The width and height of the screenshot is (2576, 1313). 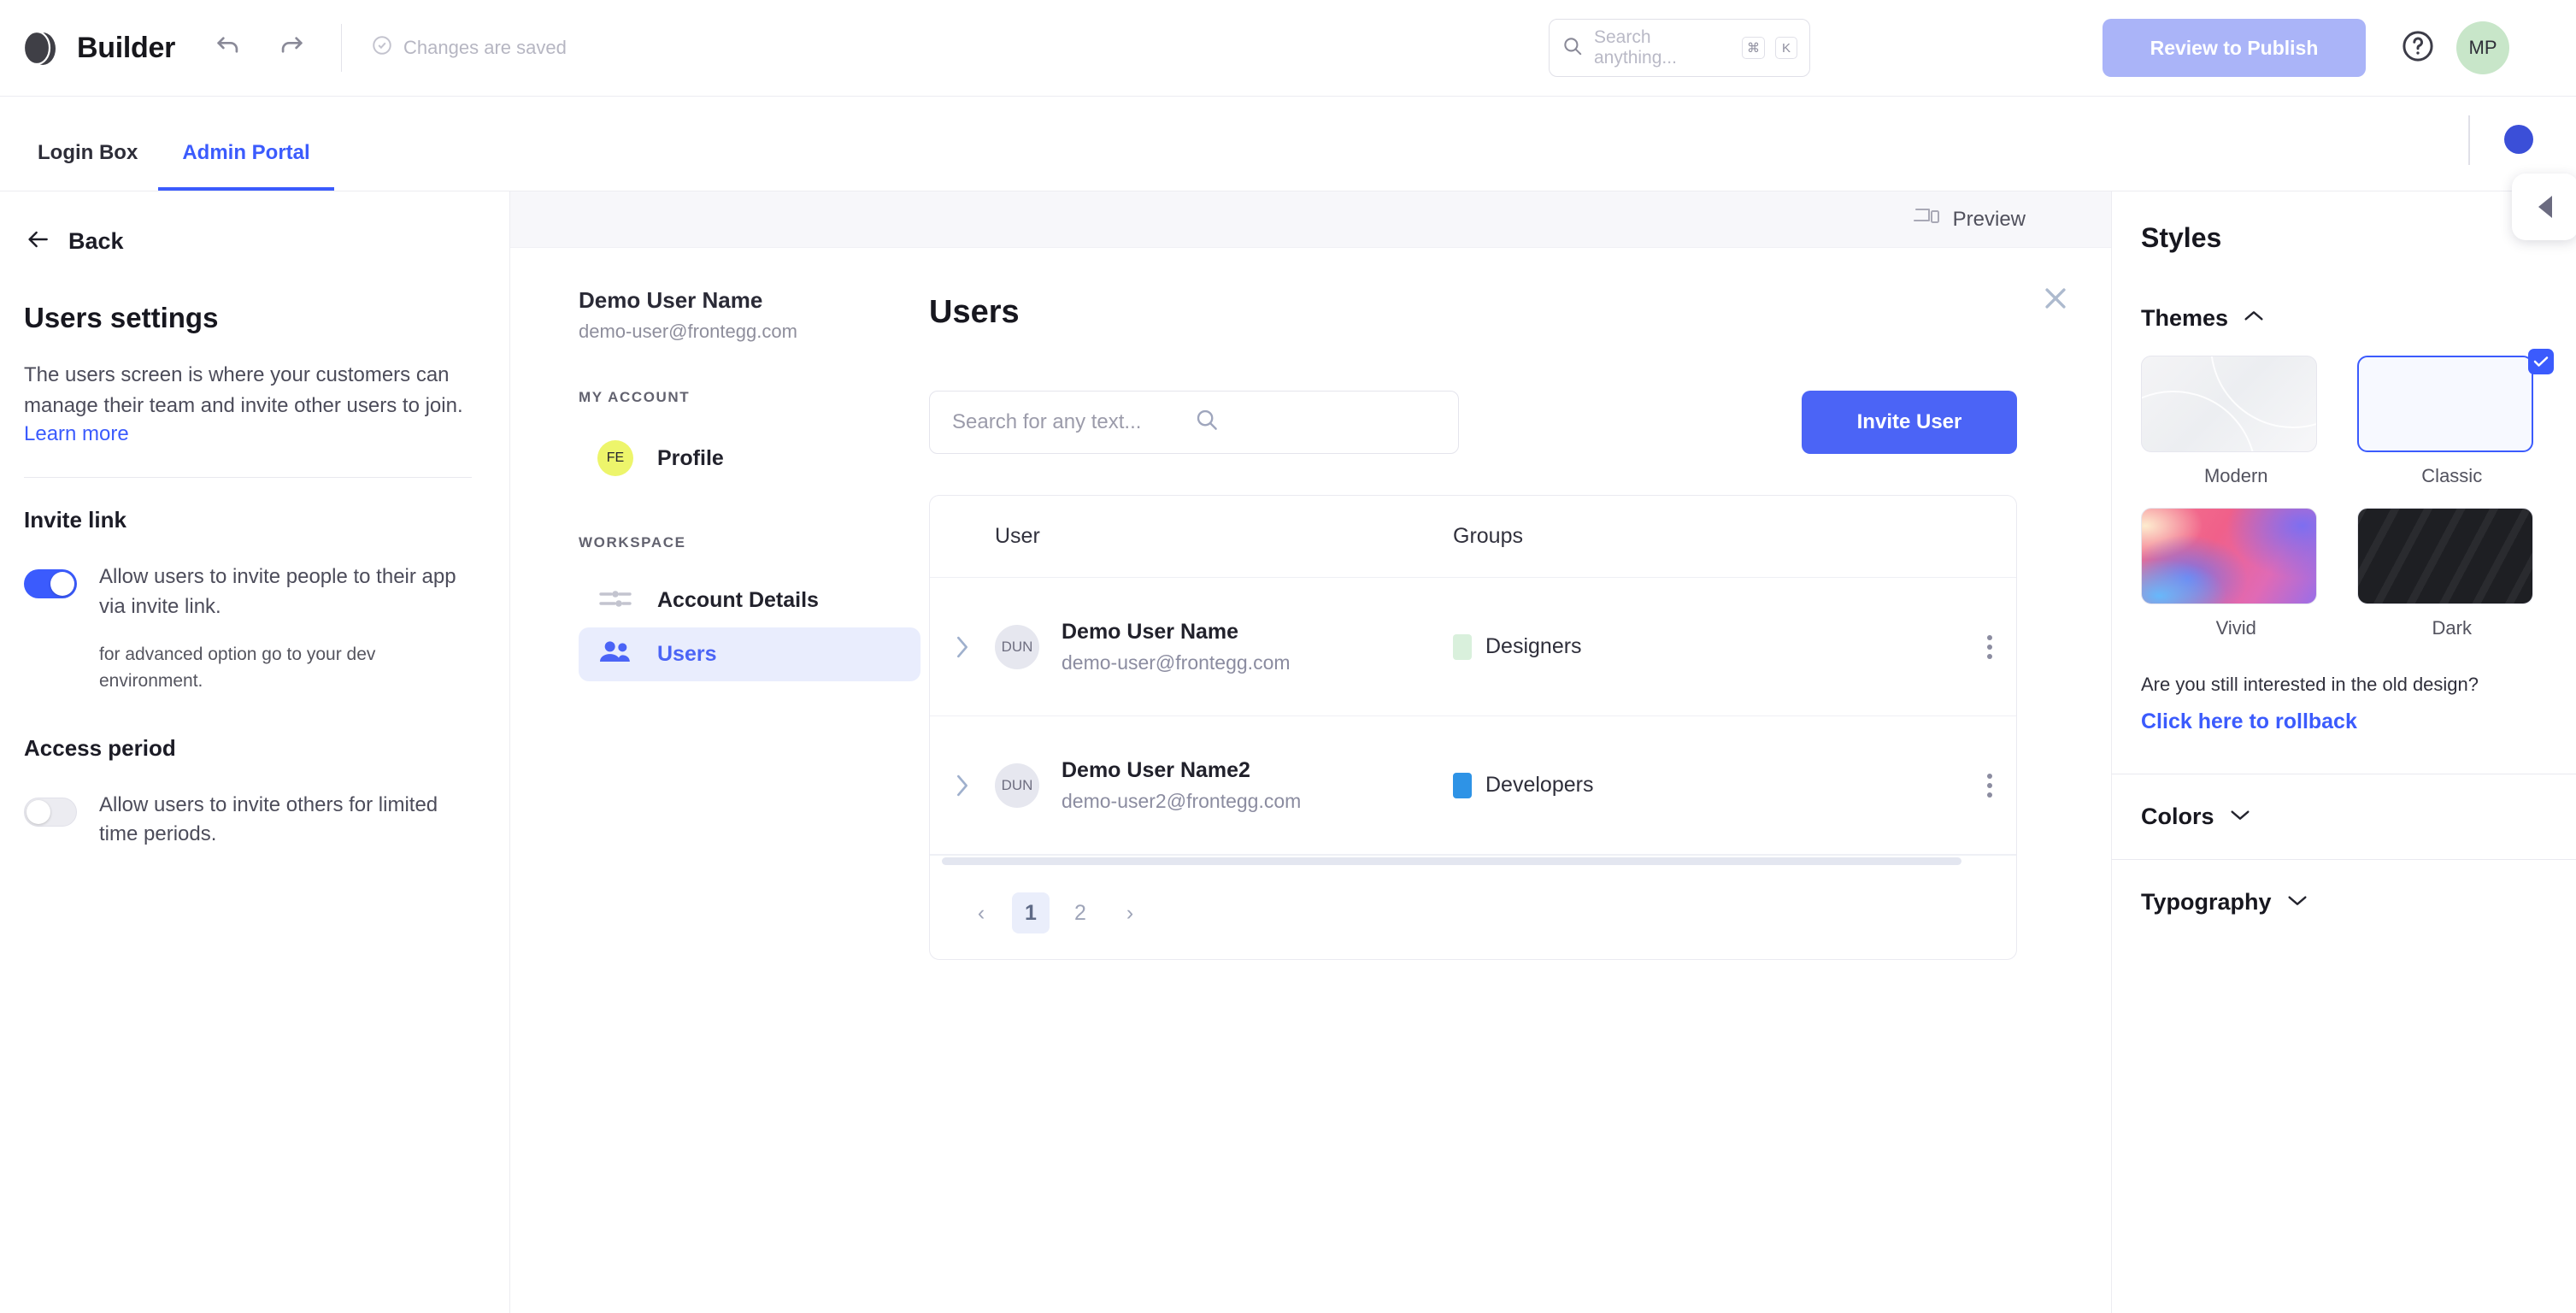 What do you see at coordinates (50, 583) in the screenshot?
I see `invite-link-toggle` at bounding box center [50, 583].